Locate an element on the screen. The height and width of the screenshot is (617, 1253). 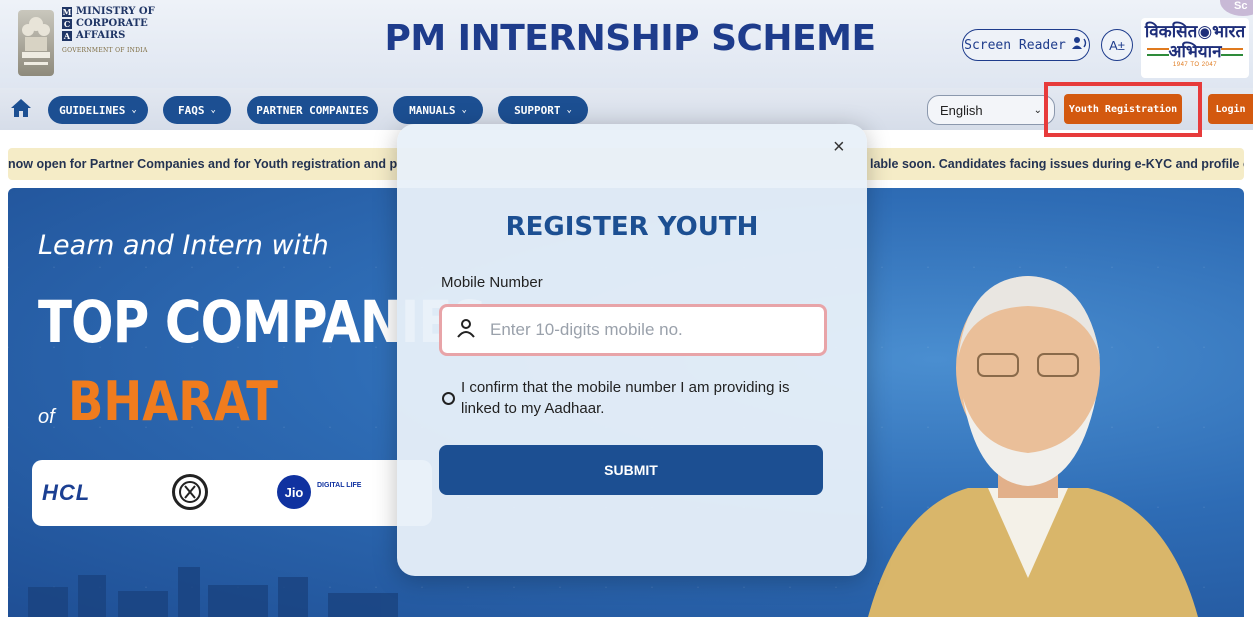
nav-faqs: FAQS ⌄ is located at coordinates (197, 110).